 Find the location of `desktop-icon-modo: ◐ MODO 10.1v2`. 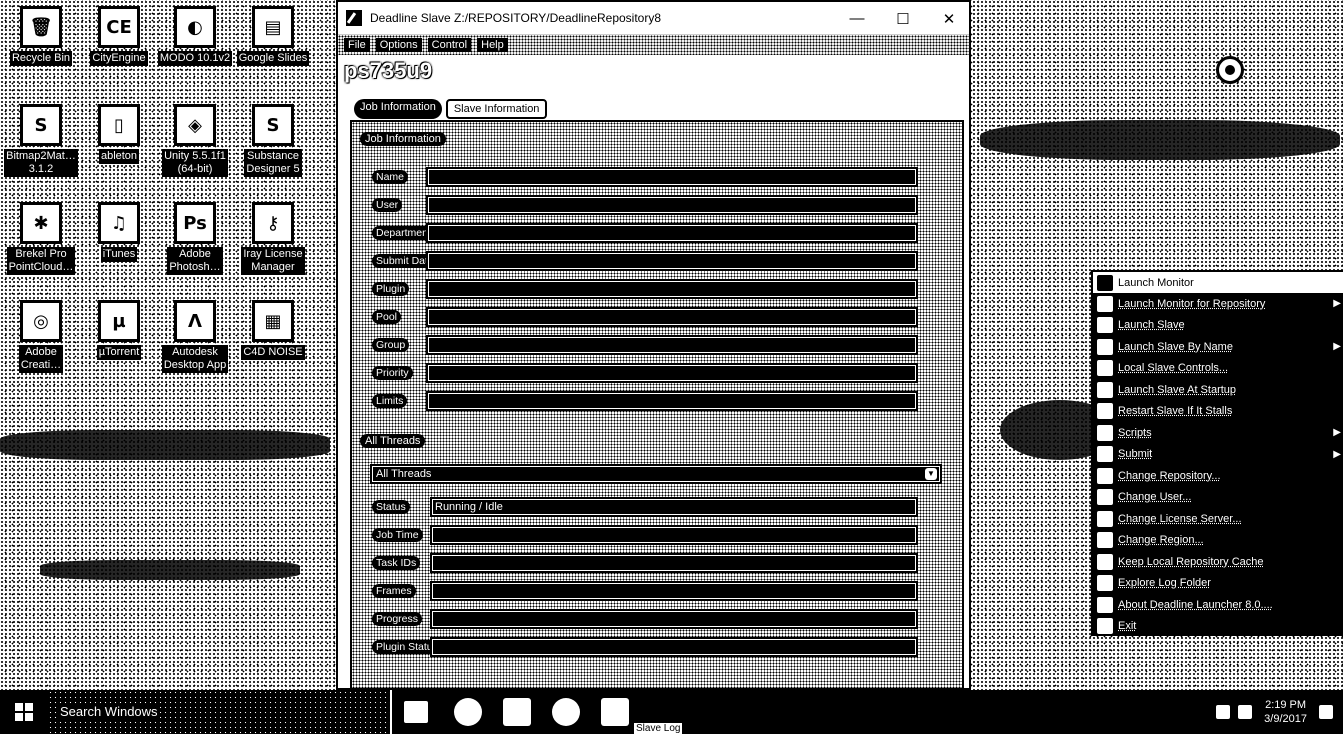

desktop-icon-modo: ◐ MODO 10.1v2 is located at coordinates (195, 36).